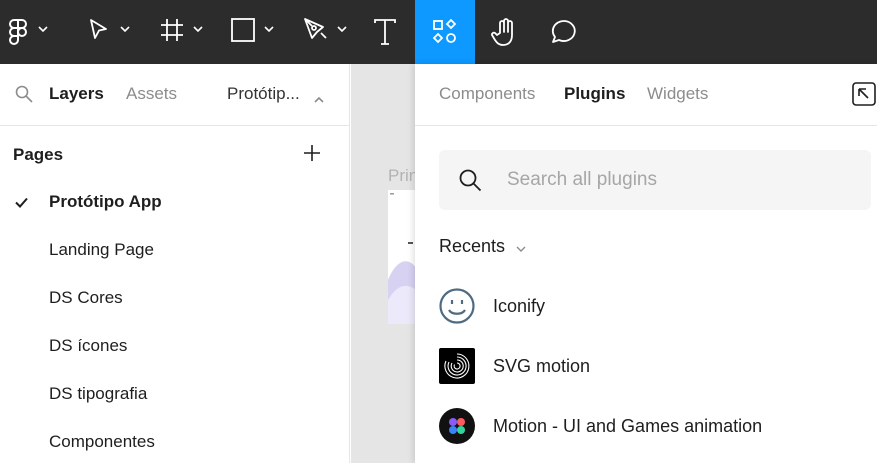  I want to click on pages-title: Pages, so click(38, 154).